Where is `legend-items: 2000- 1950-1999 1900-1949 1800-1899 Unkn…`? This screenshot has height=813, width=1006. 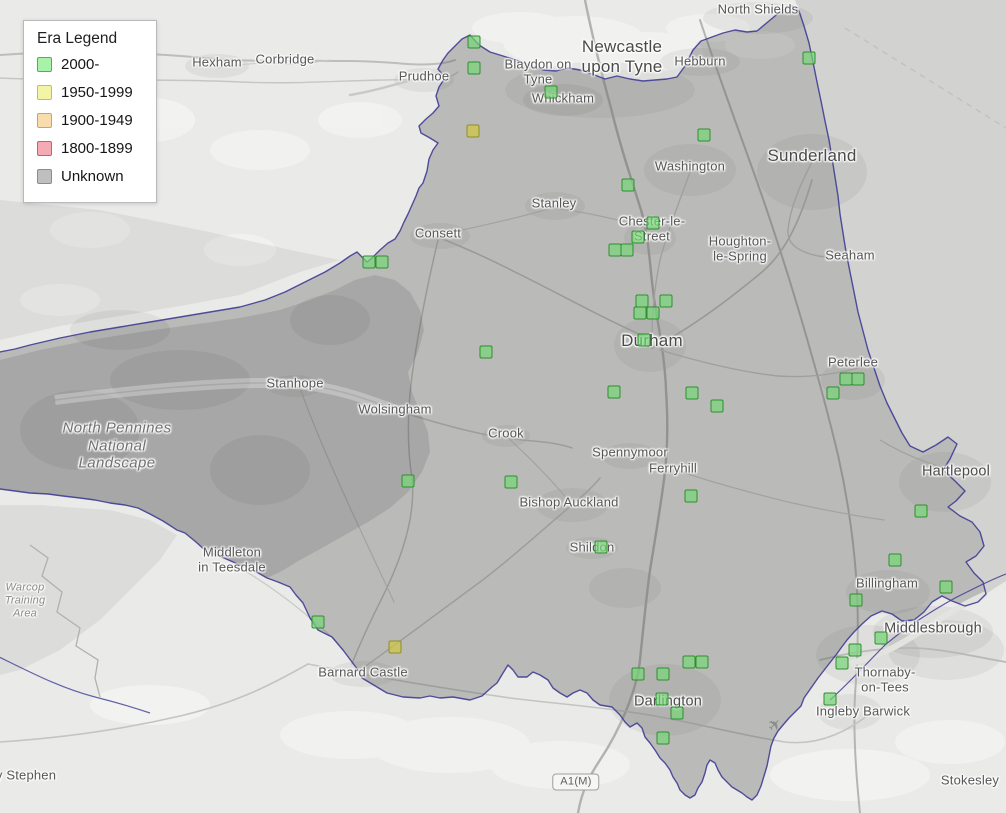 legend-items: 2000- 1950-1999 1900-1949 1800-1899 Unkn… is located at coordinates (90, 120).